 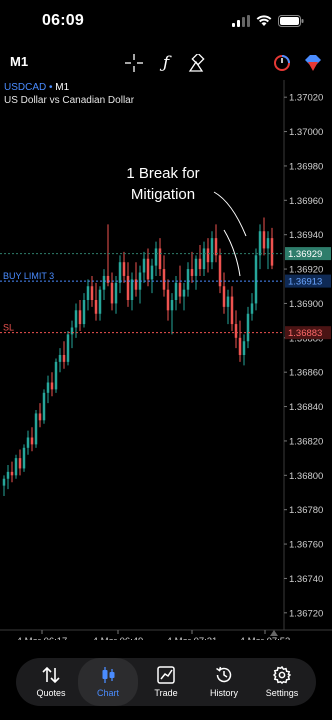 I want to click on y-tick-label: 1.36740, so click(x=306, y=579).